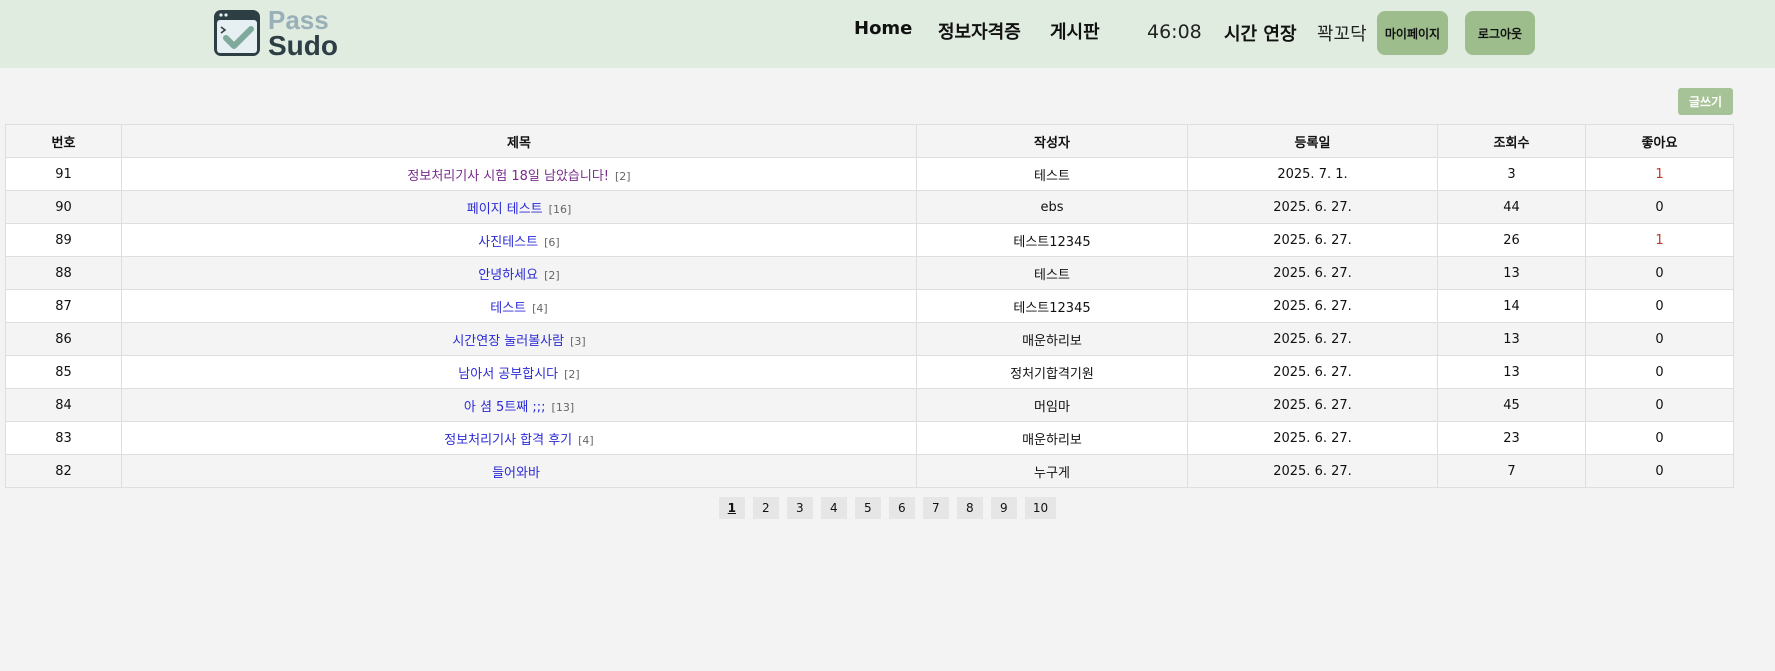 The height and width of the screenshot is (671, 1775). Describe the element at coordinates (508, 242) in the screenshot. I see `post-title-link: 사진테스트` at that location.